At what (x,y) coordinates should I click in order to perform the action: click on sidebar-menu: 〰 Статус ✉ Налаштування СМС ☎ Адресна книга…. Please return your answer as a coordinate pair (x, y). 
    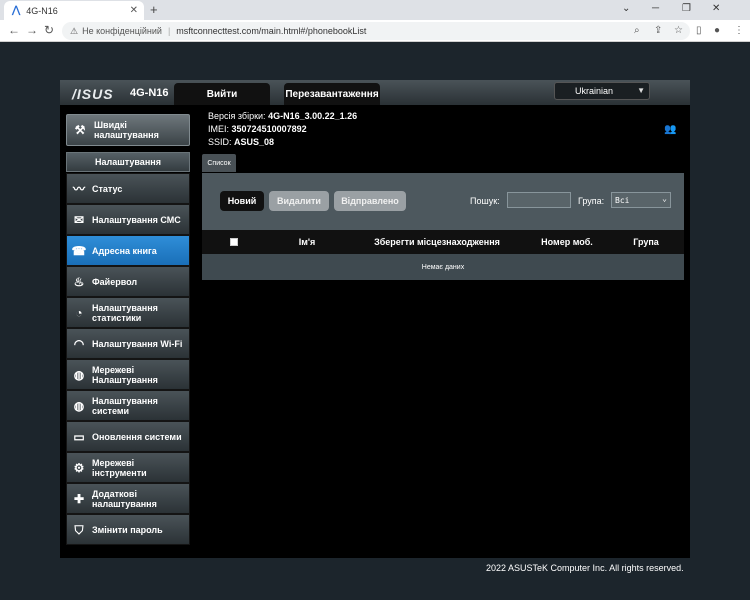
    Looking at the image, I should click on (128, 359).